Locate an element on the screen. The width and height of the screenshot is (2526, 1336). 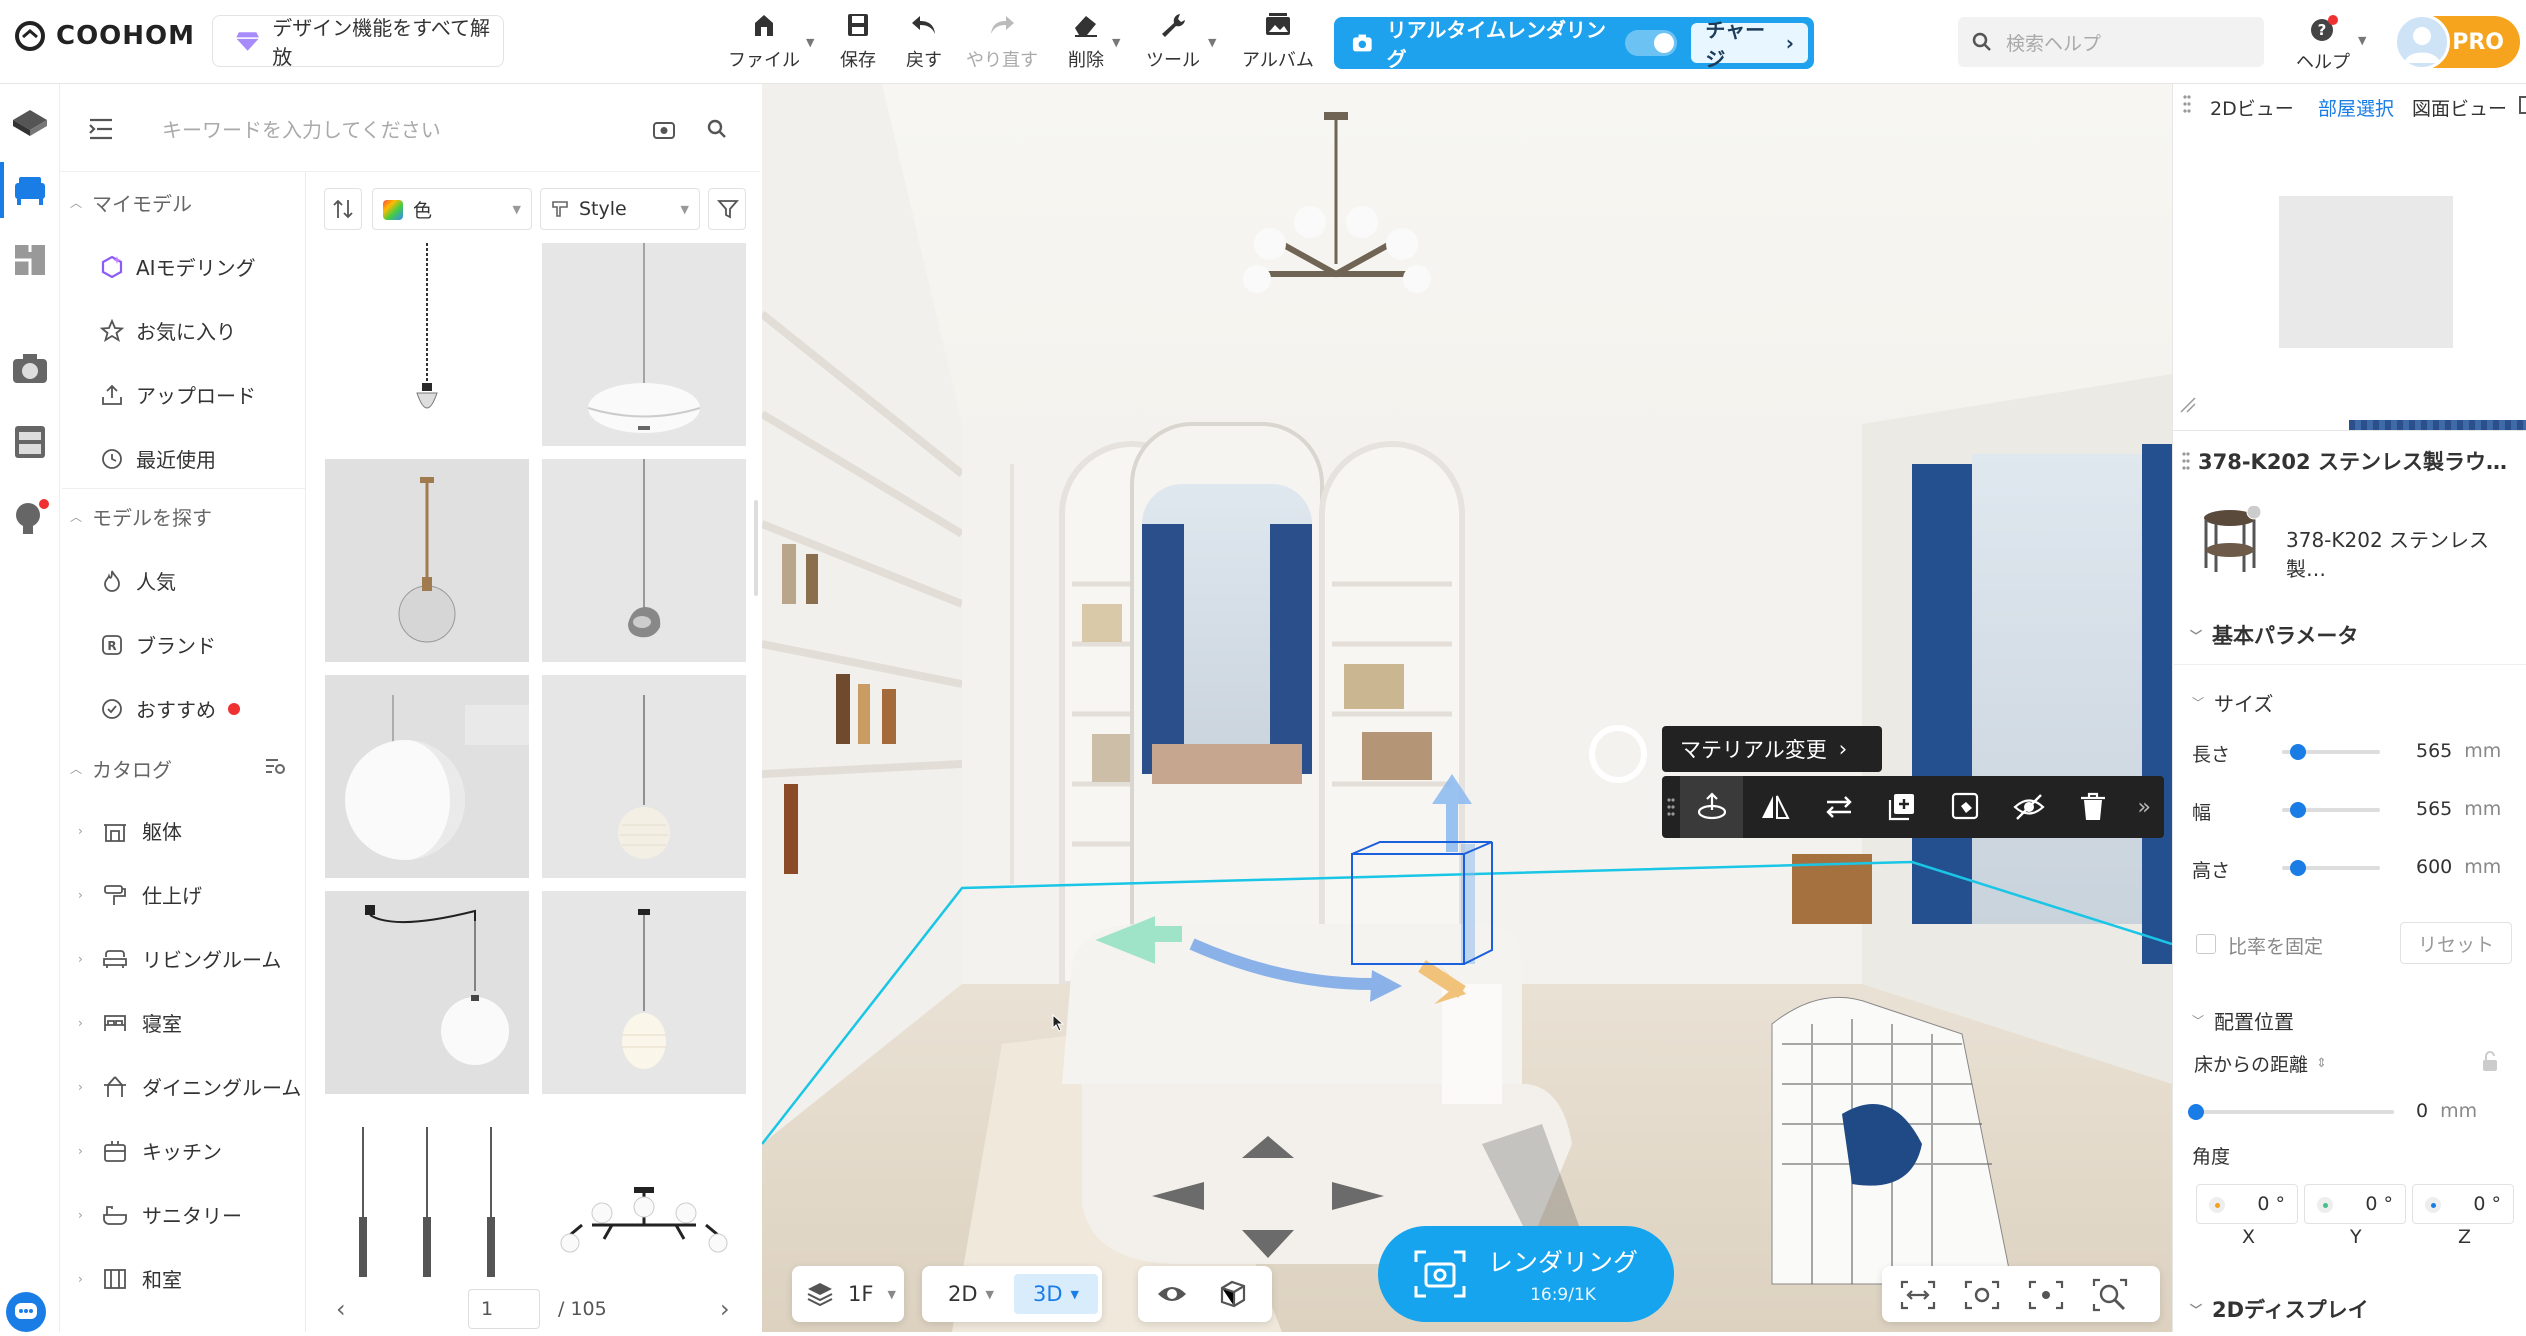
delete-dropdown-icon: ▼ is located at coordinates (1116, 42).